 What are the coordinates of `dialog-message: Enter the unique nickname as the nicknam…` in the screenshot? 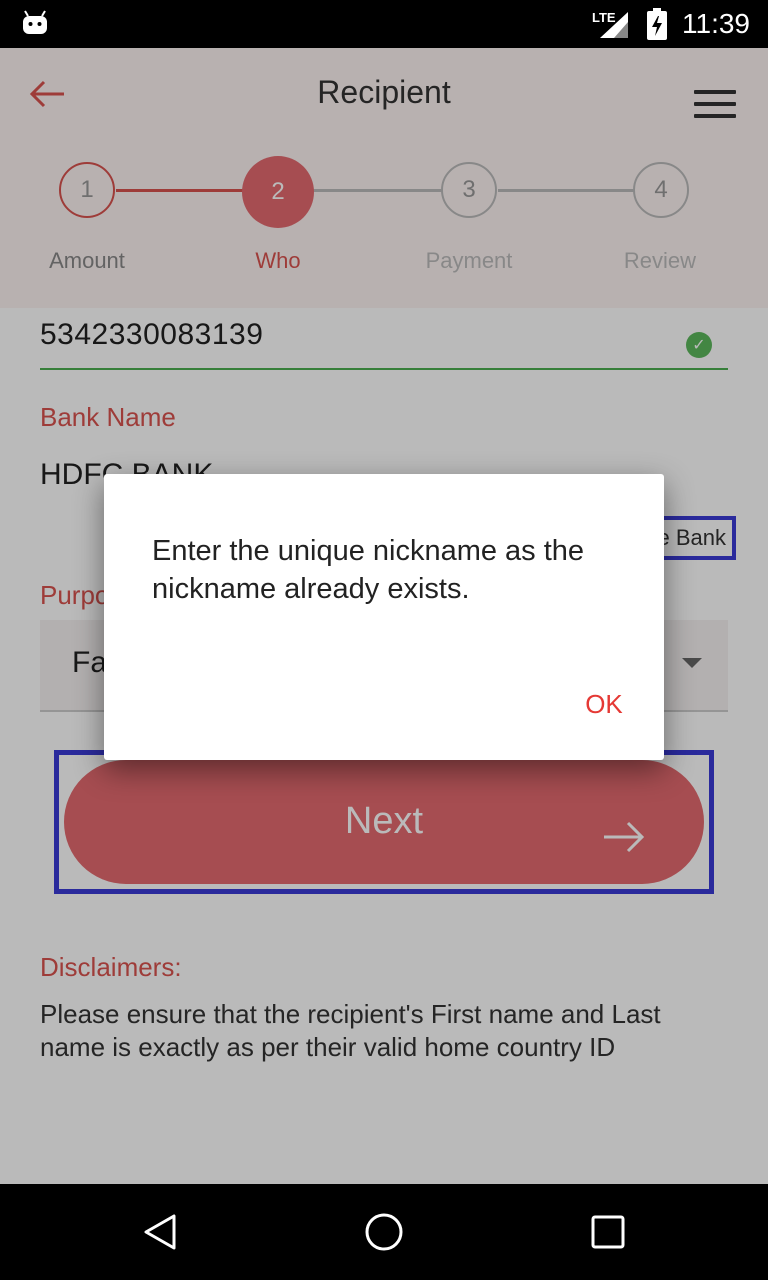 It's located at (368, 570).